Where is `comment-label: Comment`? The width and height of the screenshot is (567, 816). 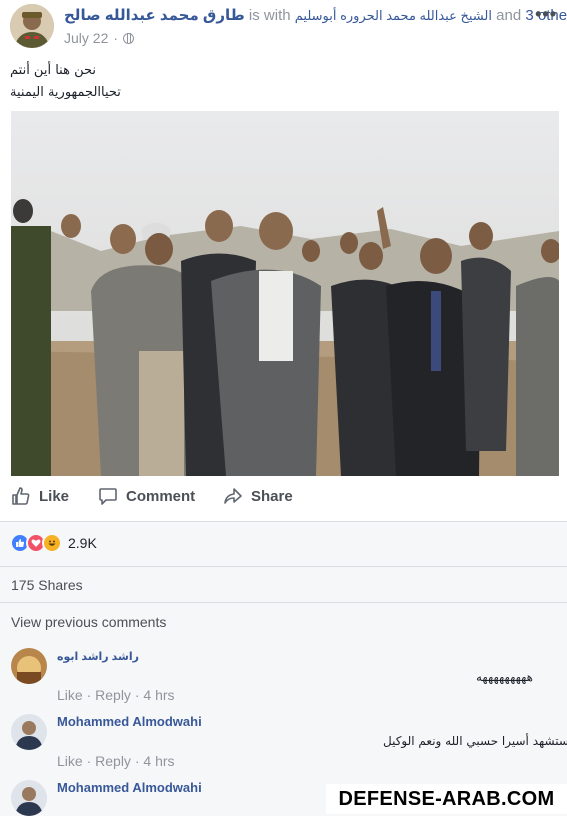 comment-label: Comment is located at coordinates (161, 496).